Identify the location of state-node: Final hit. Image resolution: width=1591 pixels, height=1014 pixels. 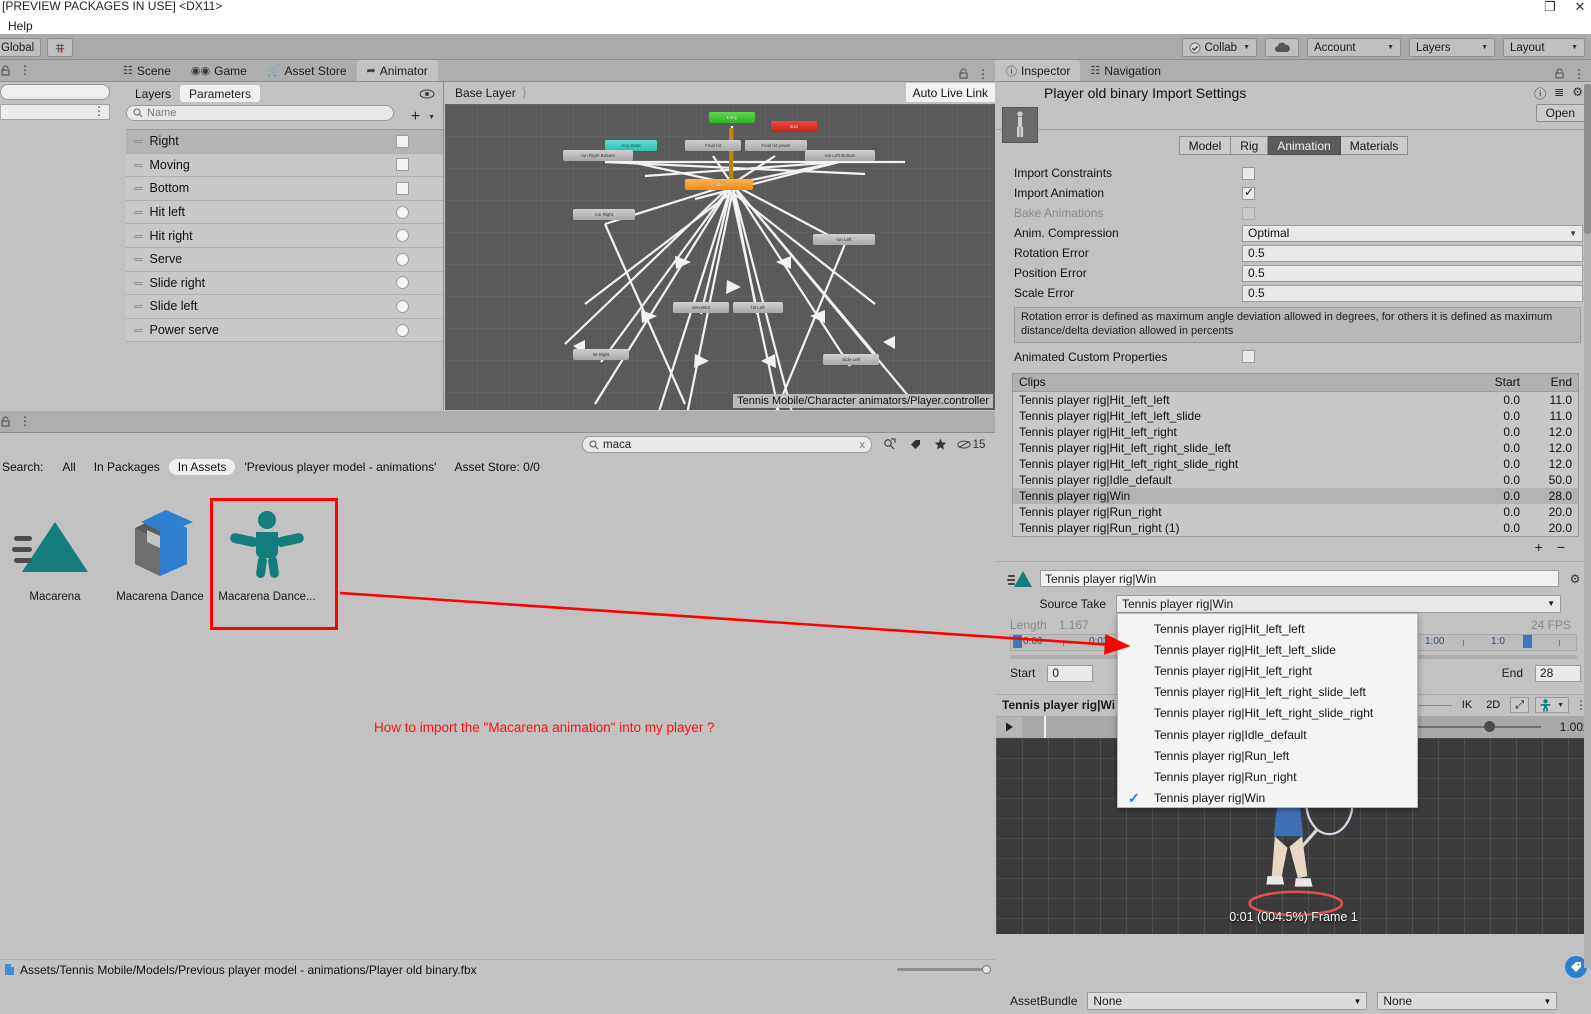
(713, 145).